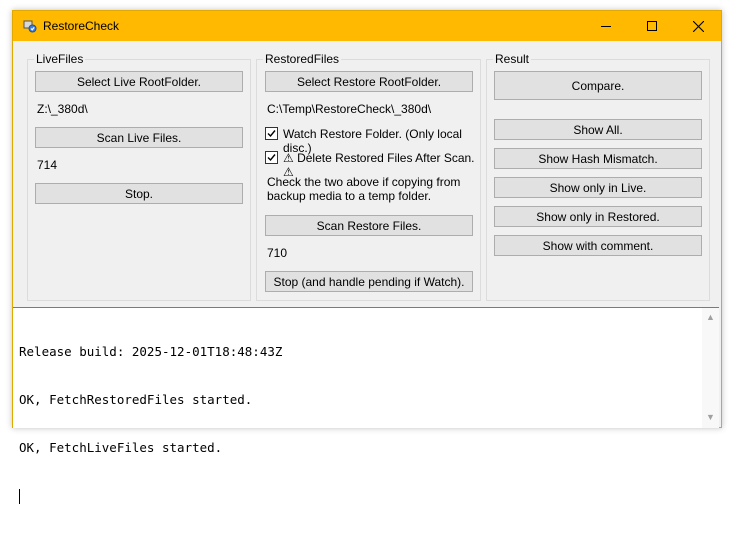  Describe the element at coordinates (367, 26) in the screenshot. I see `title-bar: RestoreCheck` at that location.